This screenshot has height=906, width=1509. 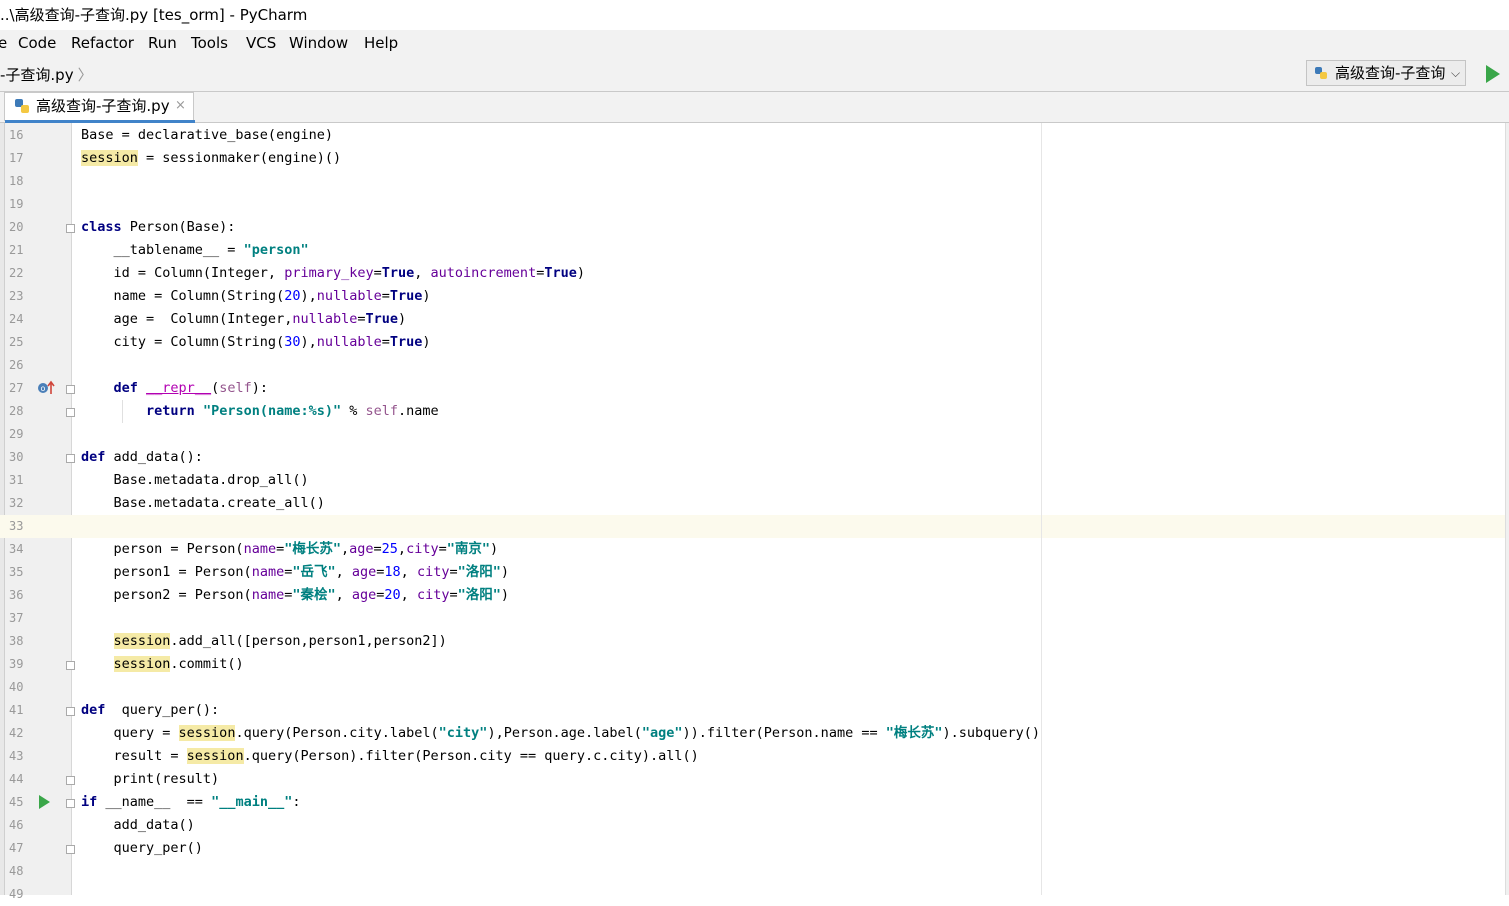 I want to click on line-number: 31, so click(x=16, y=480).